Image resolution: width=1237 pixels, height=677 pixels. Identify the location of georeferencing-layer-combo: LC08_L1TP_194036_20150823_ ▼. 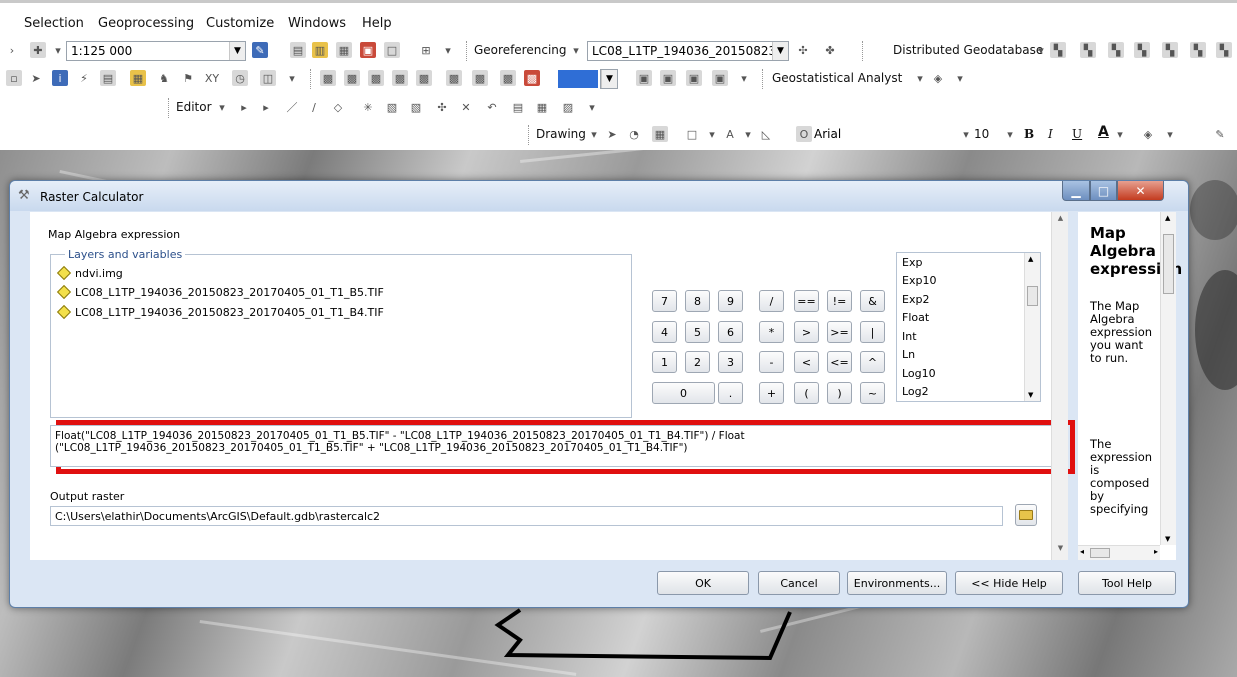
(688, 51).